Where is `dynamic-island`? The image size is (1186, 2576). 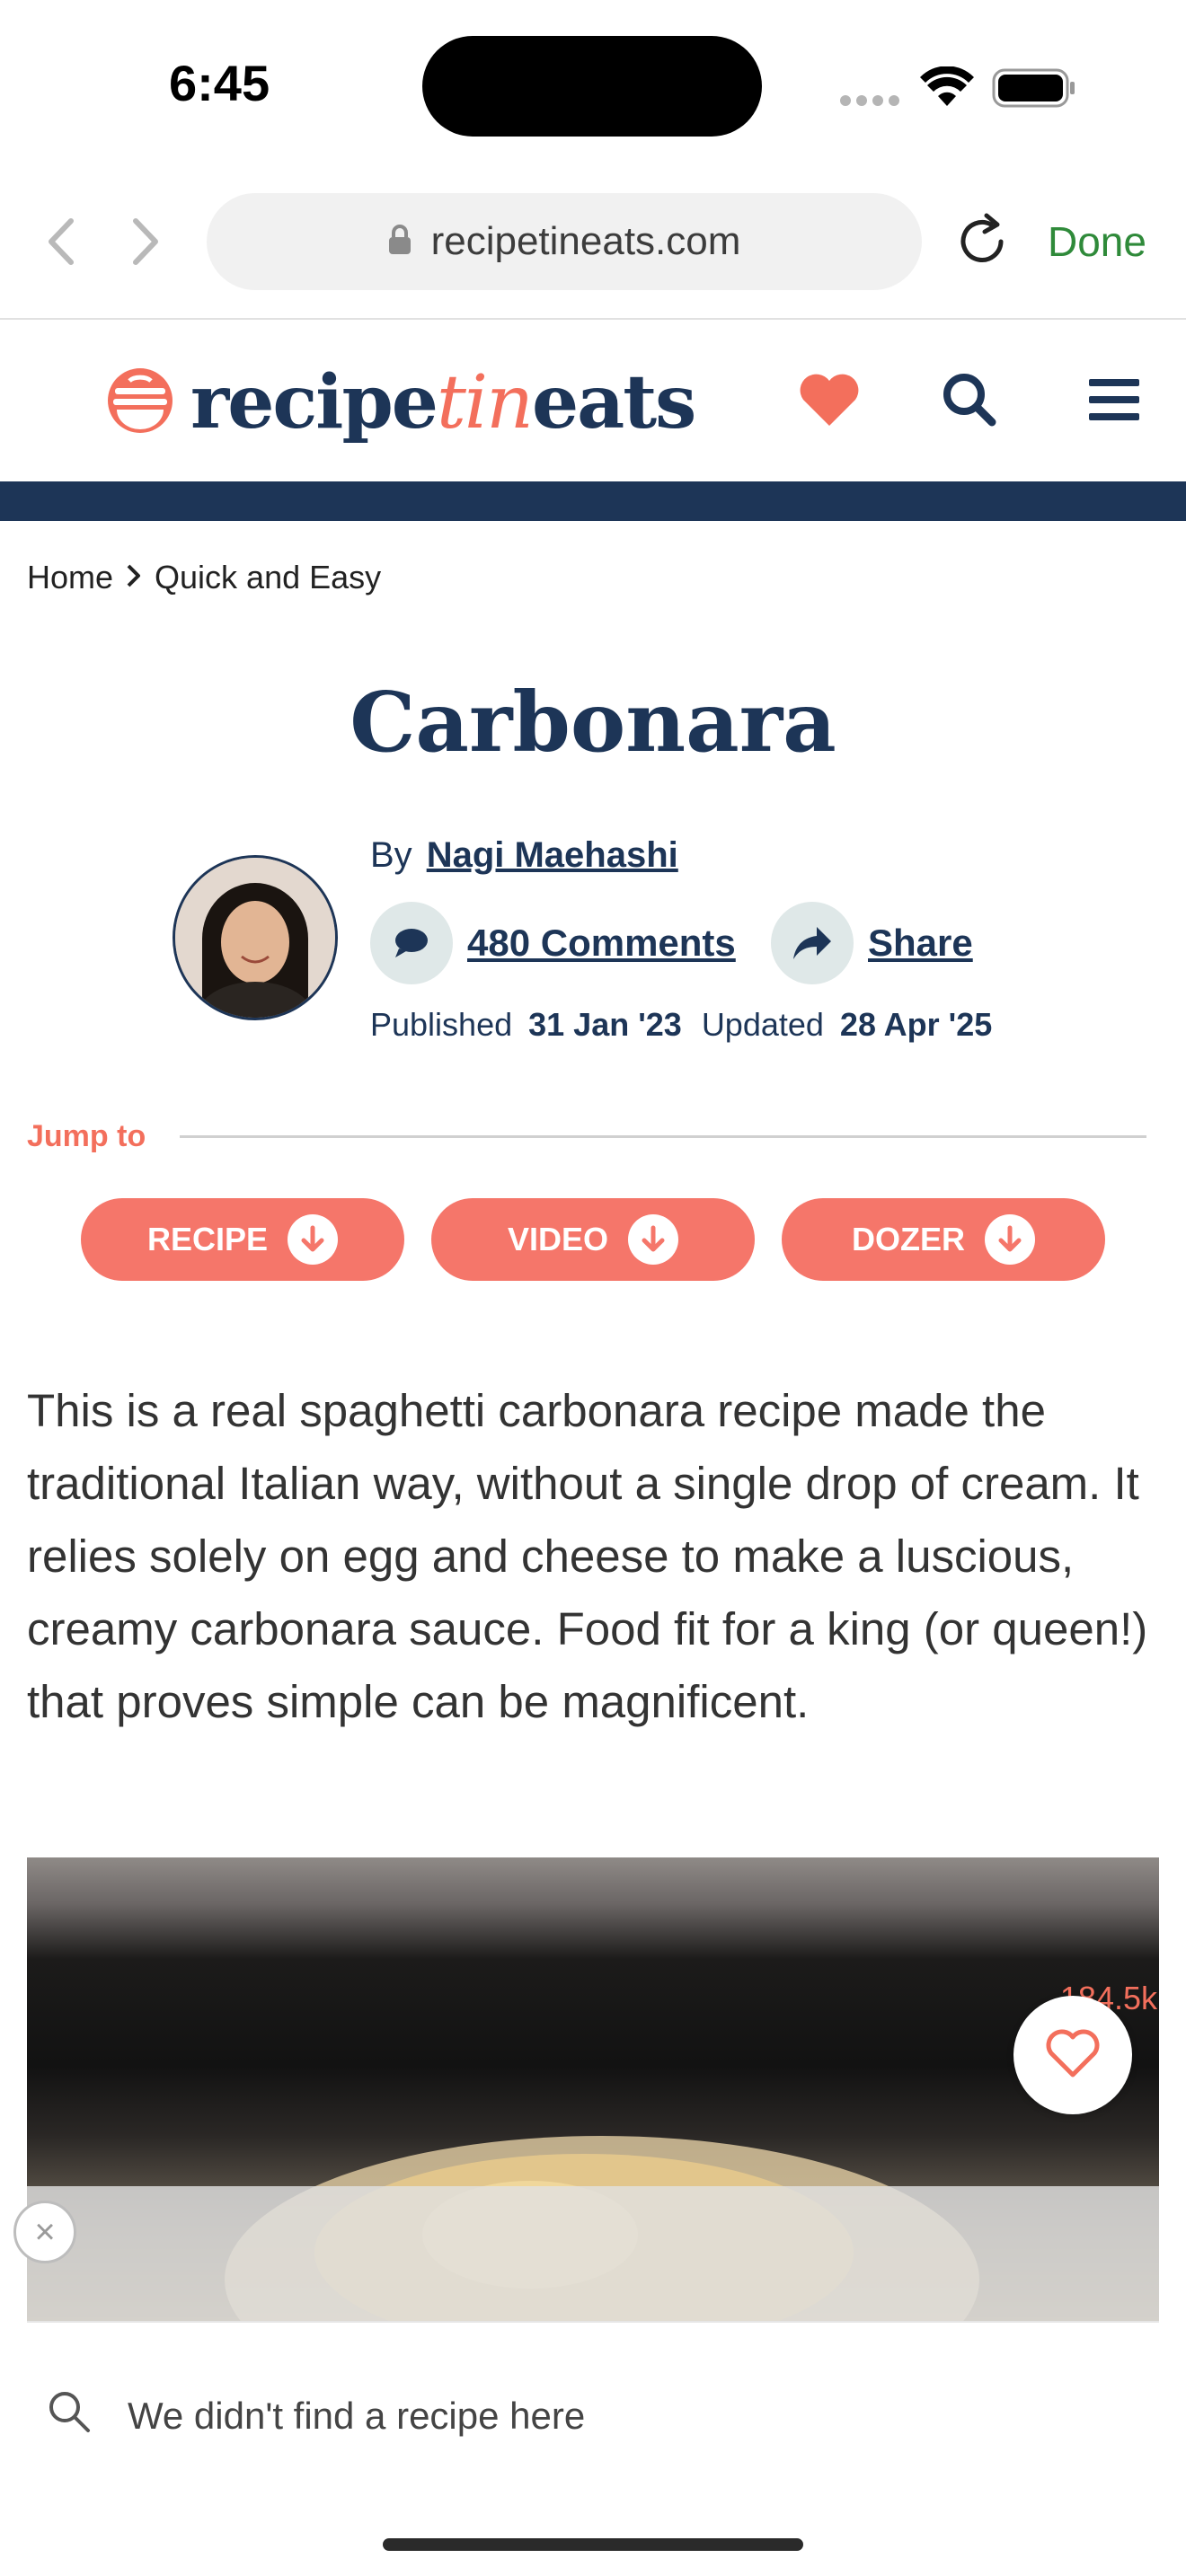
dynamic-island is located at coordinates (592, 86).